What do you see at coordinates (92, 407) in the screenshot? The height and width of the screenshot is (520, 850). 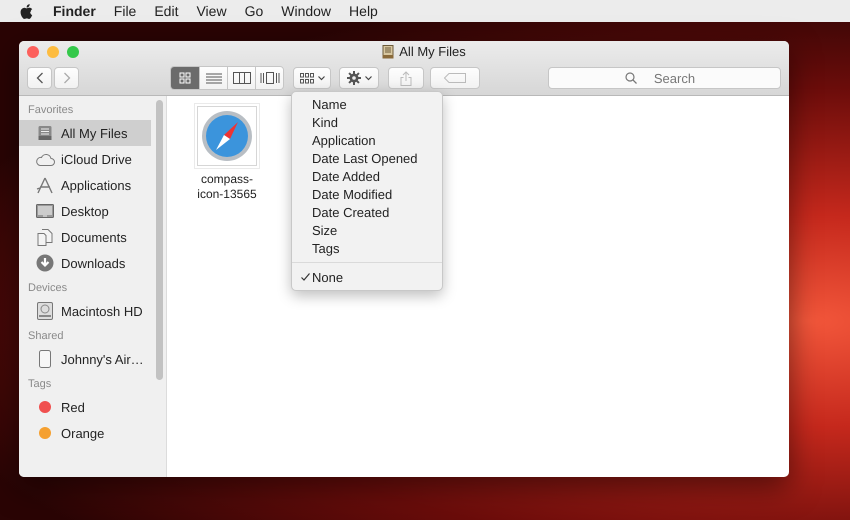 I see `sidebar-item: Red` at bounding box center [92, 407].